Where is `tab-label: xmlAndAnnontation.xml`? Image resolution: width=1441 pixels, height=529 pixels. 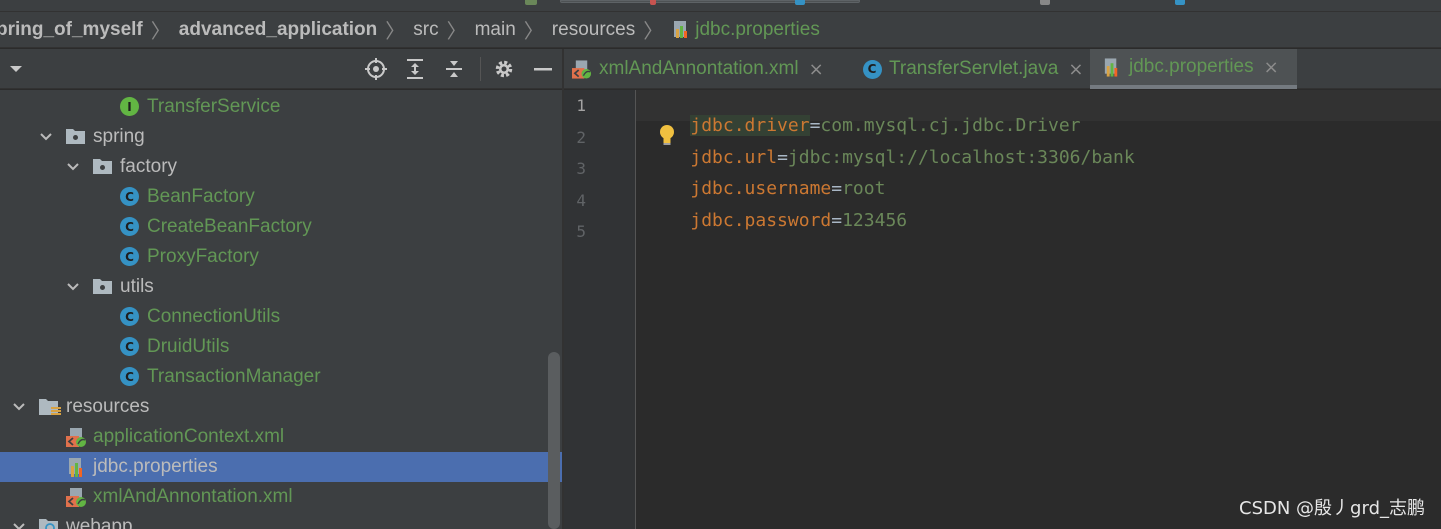 tab-label: xmlAndAnnontation.xml is located at coordinates (699, 68).